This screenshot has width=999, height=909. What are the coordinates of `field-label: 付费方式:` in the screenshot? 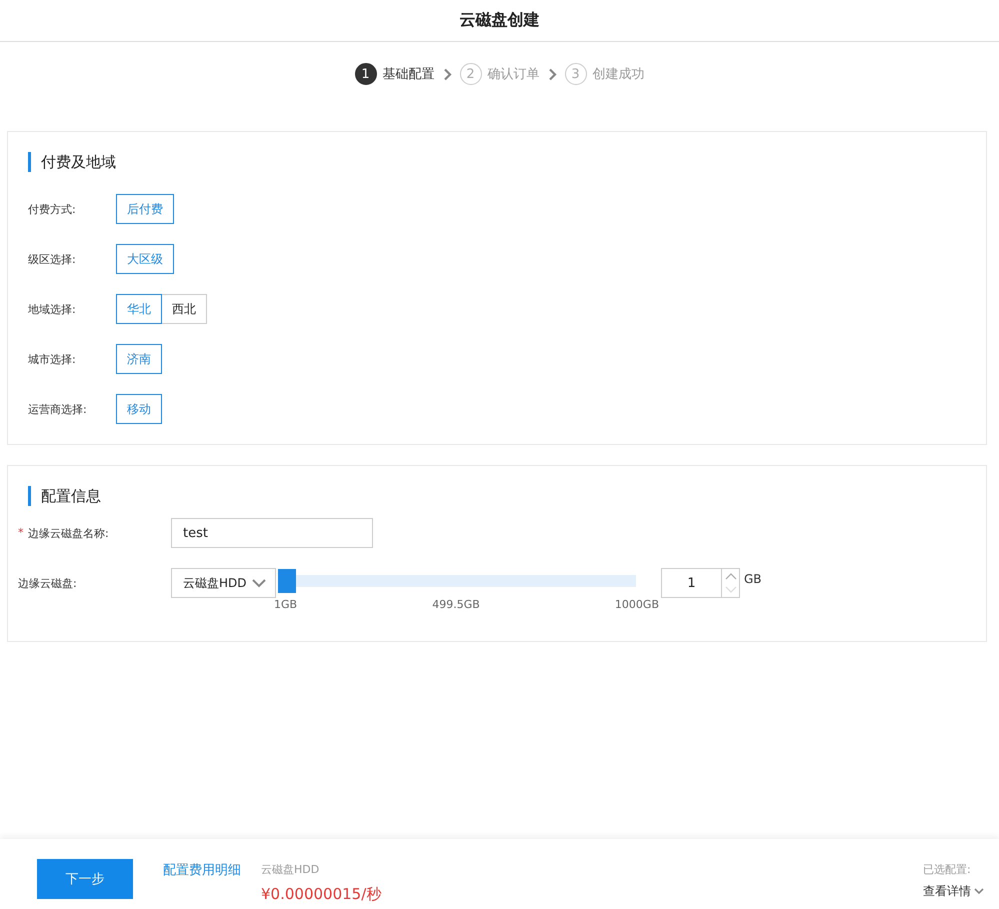 It's located at (52, 209).